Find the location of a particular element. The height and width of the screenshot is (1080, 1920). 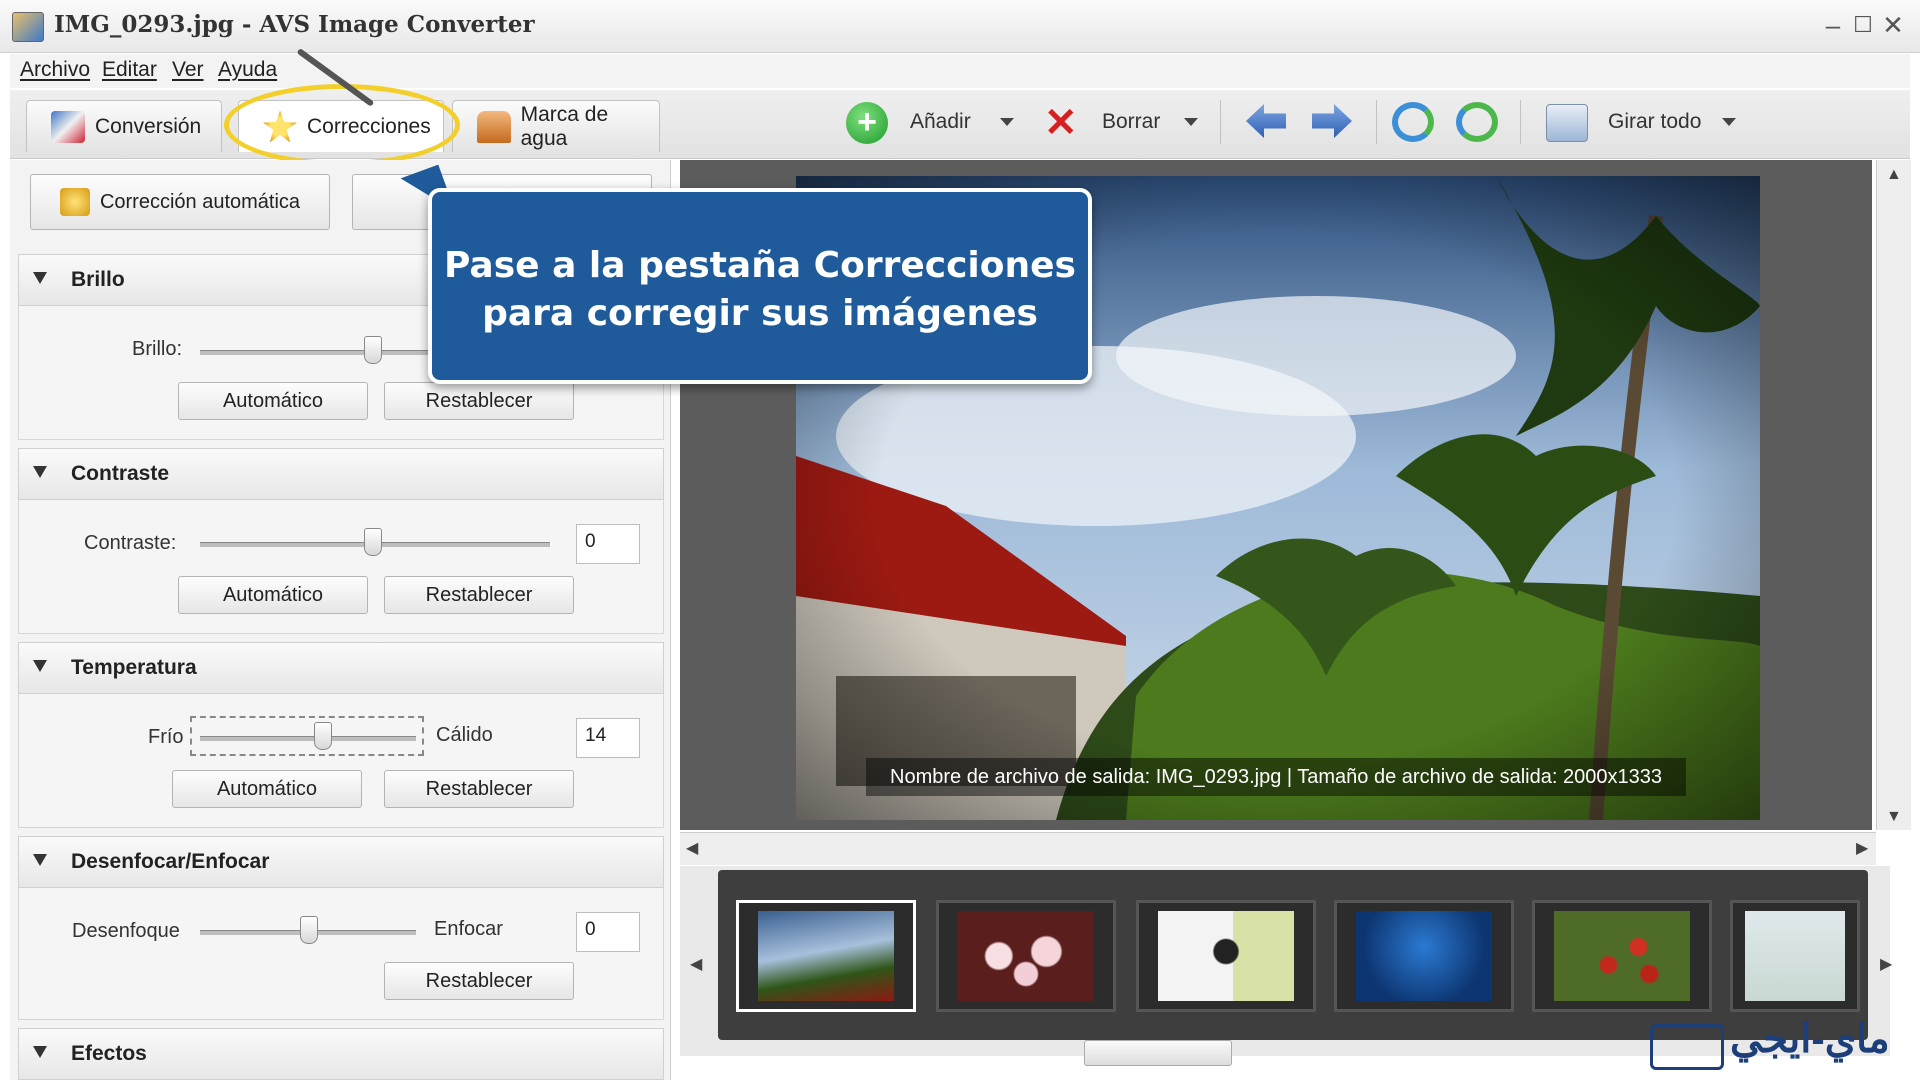

menu-ayuda: Ayuda is located at coordinates (247, 70).